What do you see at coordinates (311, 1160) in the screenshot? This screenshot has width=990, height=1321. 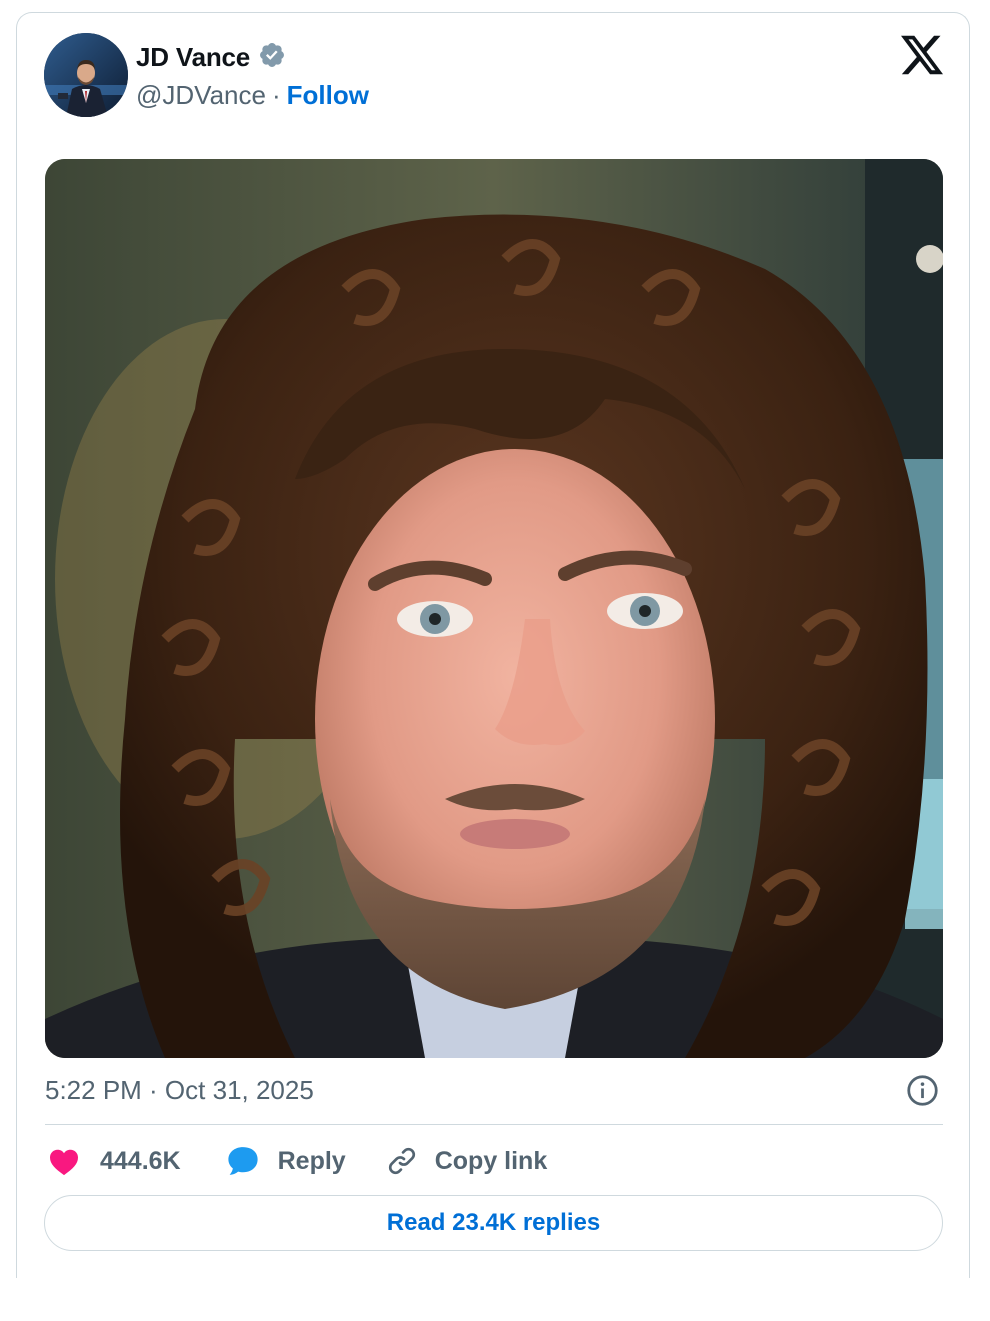 I see `reply-label: Reply` at bounding box center [311, 1160].